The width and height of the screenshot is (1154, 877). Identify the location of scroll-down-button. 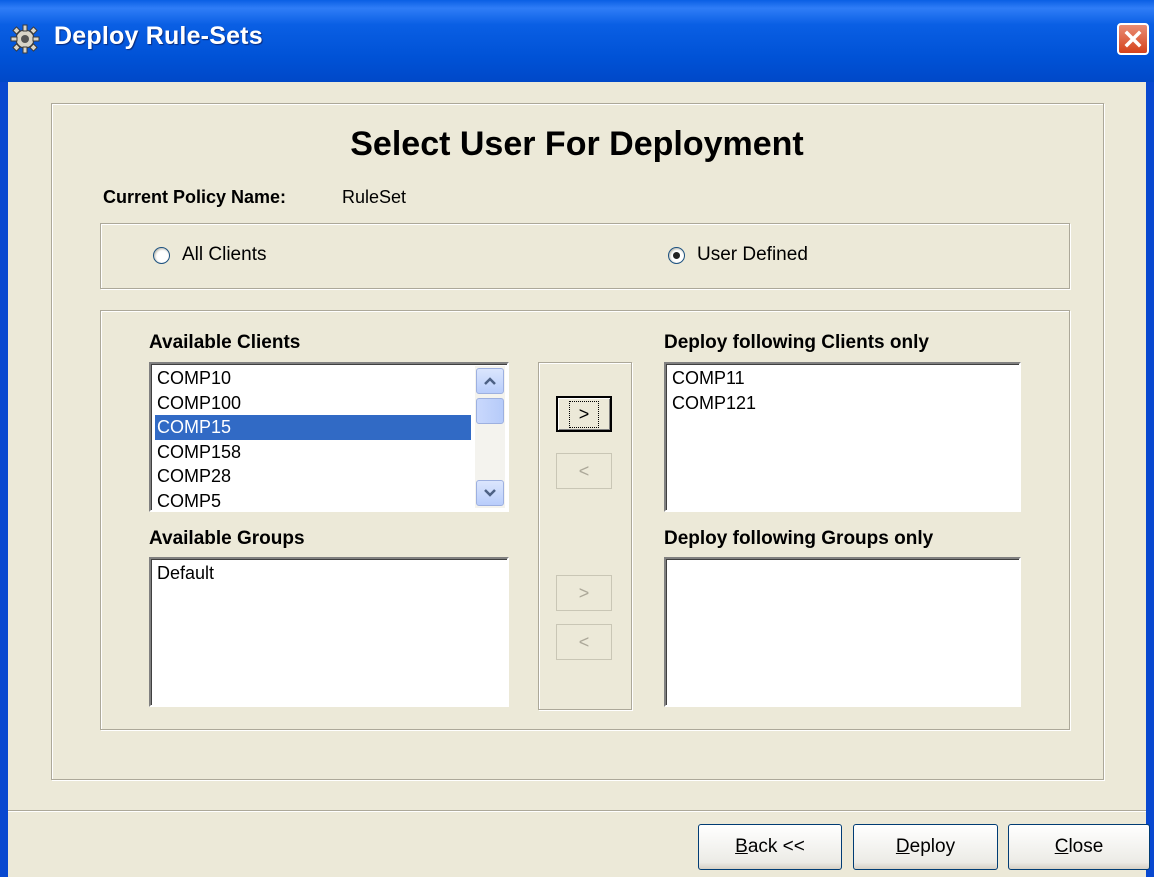
(490, 493).